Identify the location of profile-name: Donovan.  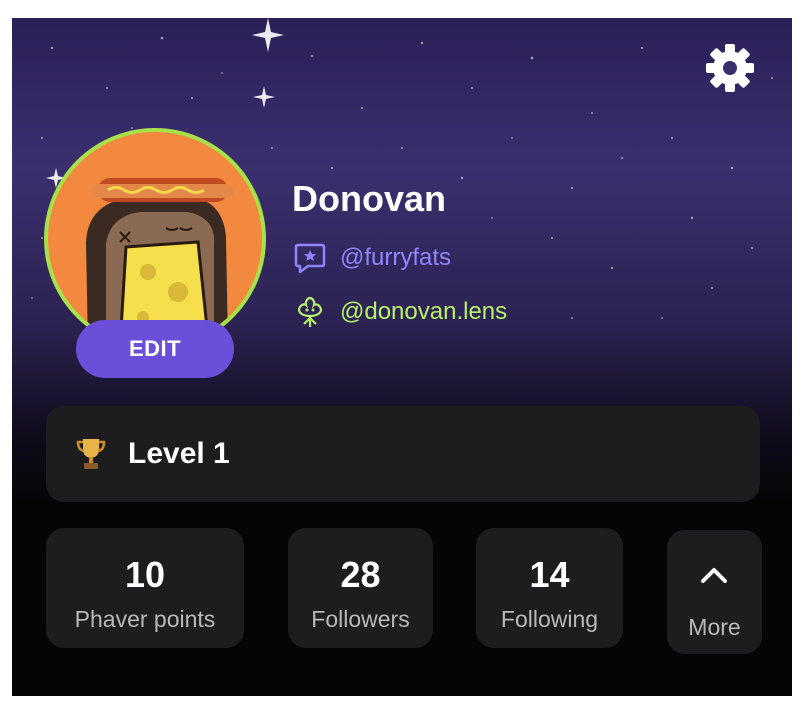
(369, 198).